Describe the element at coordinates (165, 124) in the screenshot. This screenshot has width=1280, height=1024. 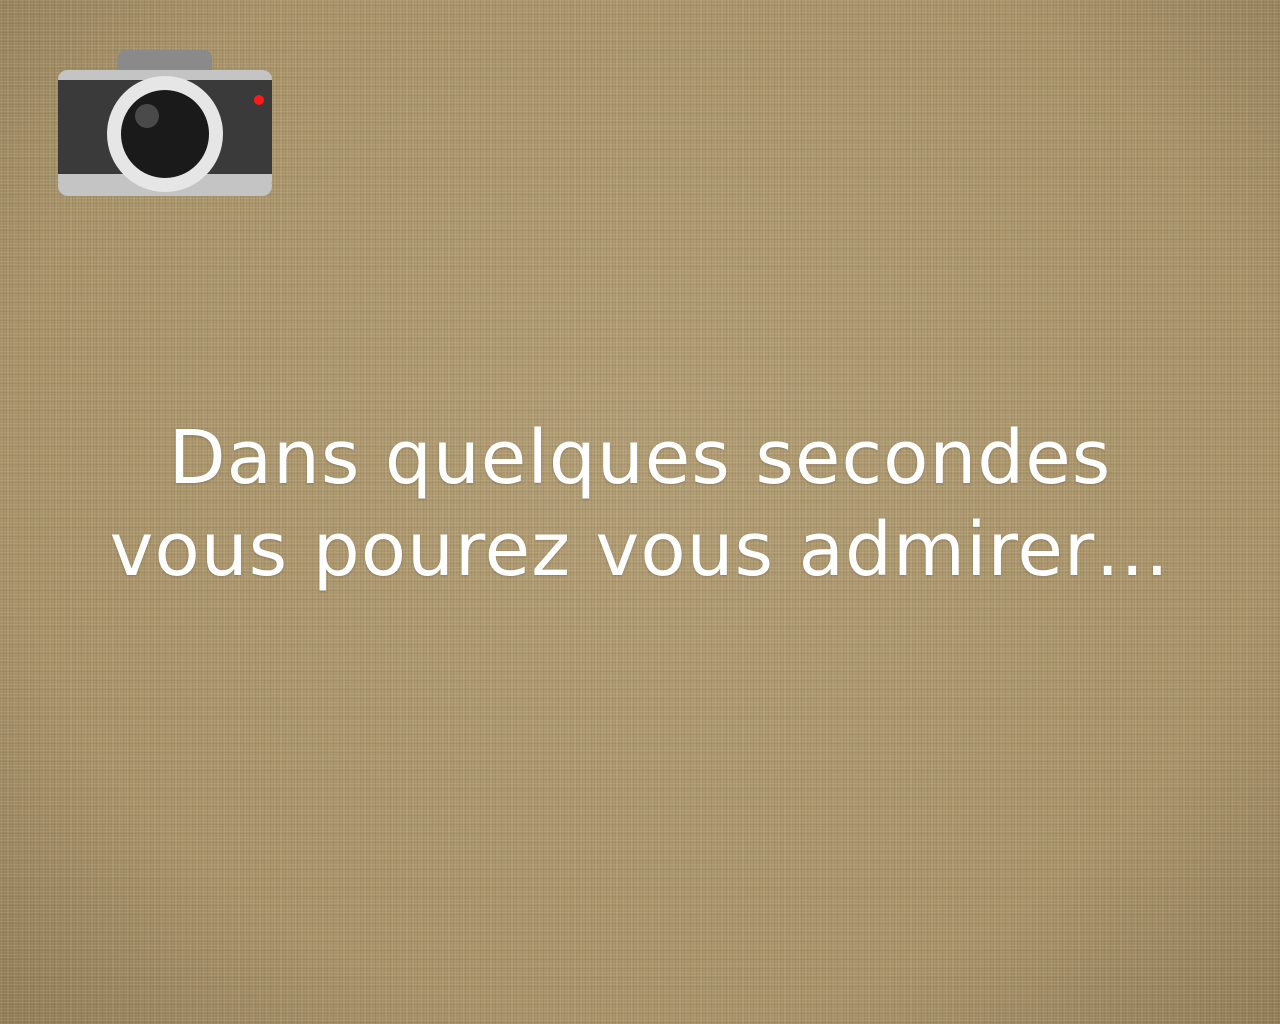
I see `camera-icon` at that location.